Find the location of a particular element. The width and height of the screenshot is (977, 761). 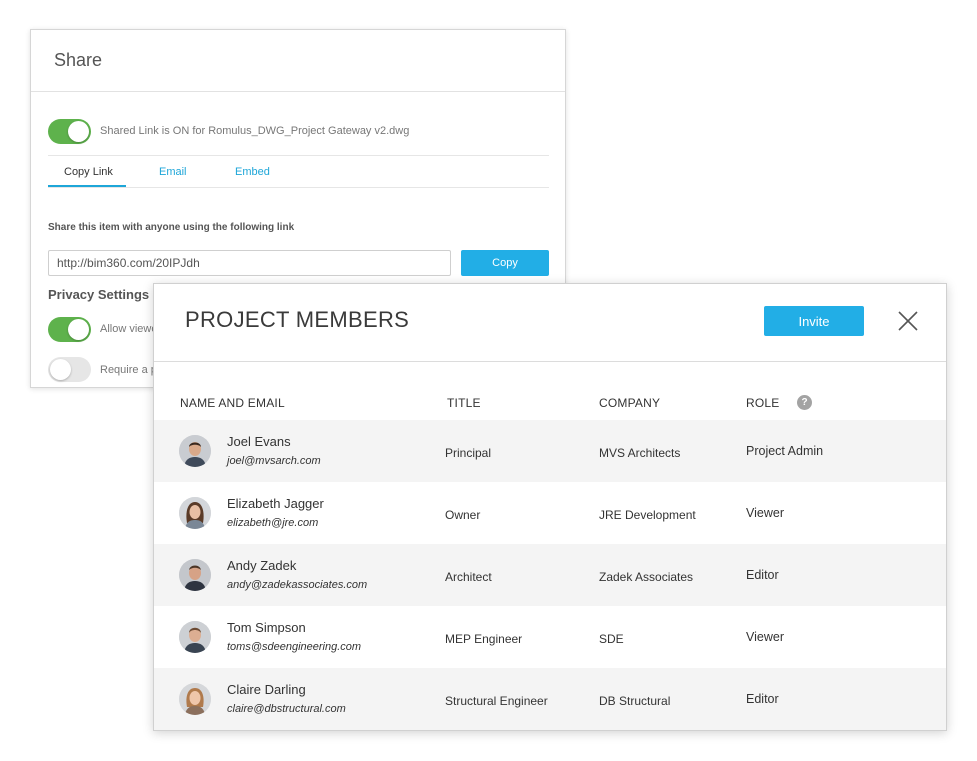

copy-button: Copy is located at coordinates (505, 263).